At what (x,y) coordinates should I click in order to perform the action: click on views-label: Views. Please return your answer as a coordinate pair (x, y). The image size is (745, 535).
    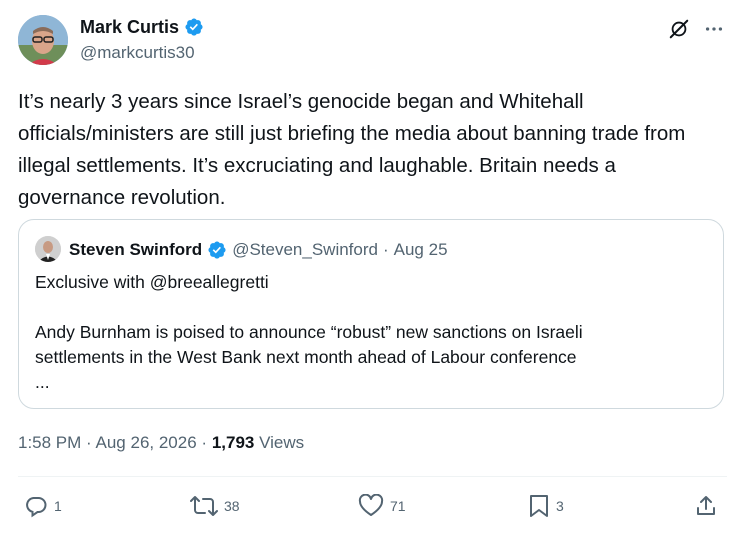
    Looking at the image, I should click on (282, 442).